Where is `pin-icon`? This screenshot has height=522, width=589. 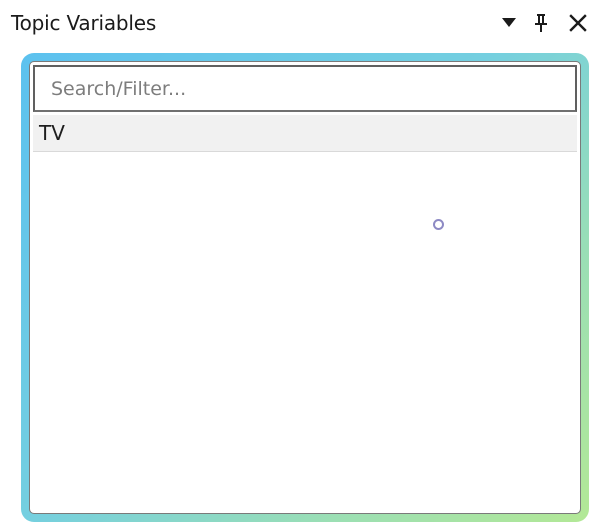 pin-icon is located at coordinates (541, 23).